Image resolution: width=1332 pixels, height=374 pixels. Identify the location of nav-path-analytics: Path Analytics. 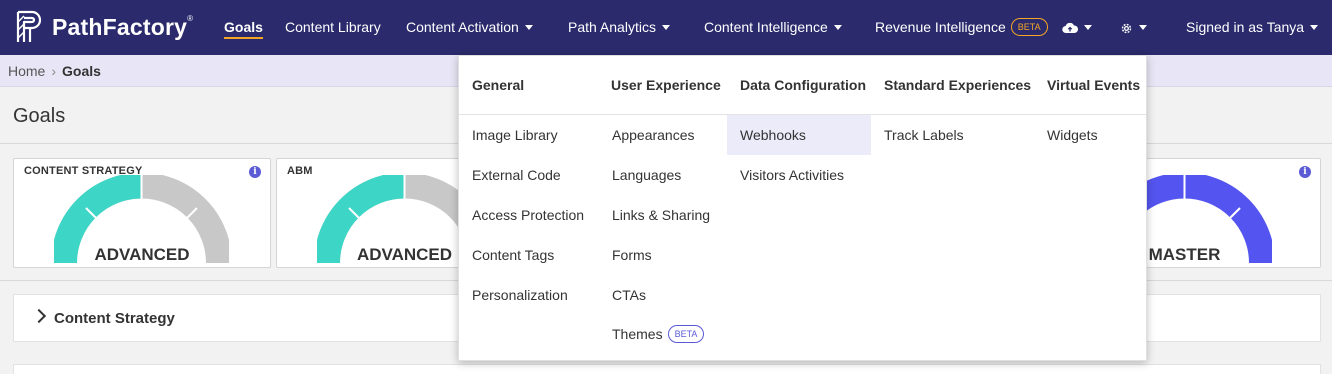
(619, 27).